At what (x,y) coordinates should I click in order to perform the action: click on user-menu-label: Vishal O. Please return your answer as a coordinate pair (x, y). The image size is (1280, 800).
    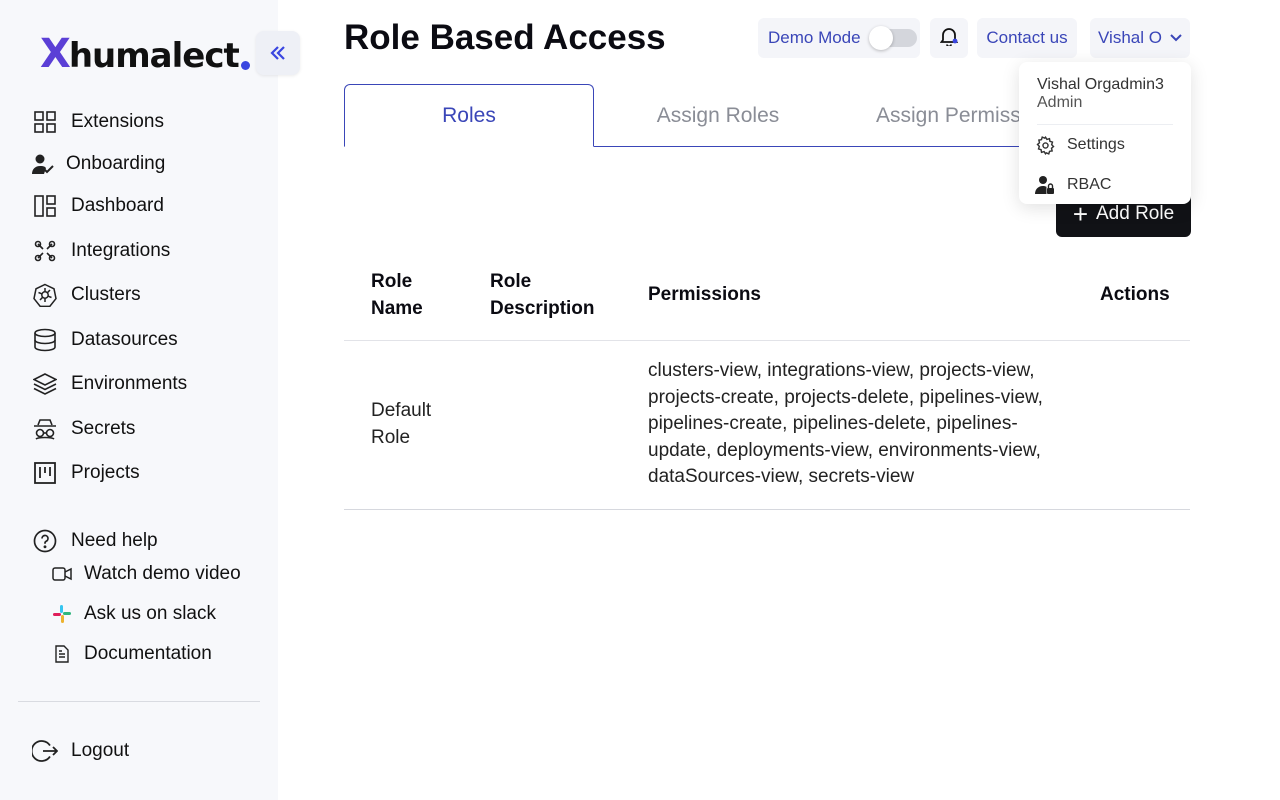
    Looking at the image, I should click on (1130, 37).